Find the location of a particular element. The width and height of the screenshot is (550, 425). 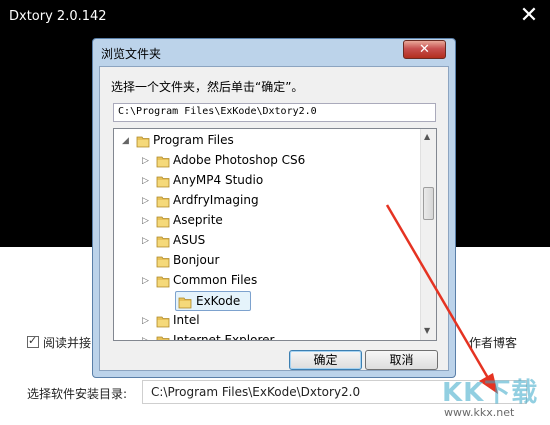

installer-close-icon: ✕ is located at coordinates (529, 16).